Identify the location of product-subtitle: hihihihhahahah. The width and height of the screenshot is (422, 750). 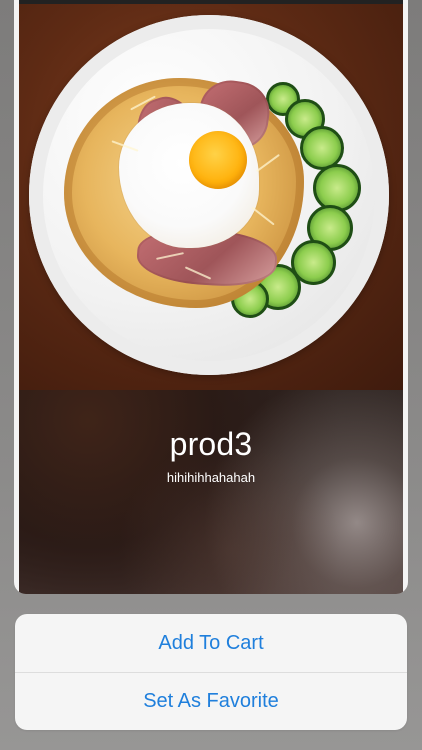
(211, 477).